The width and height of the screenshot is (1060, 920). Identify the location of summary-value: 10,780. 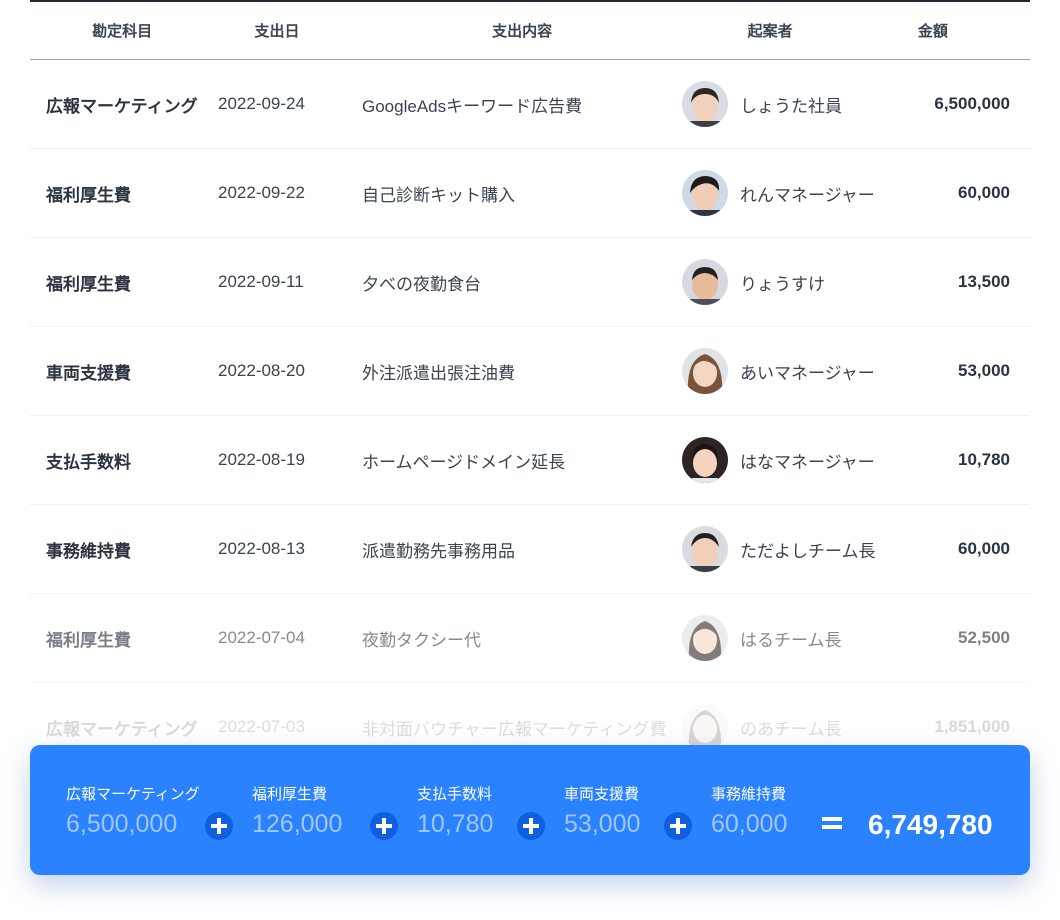
(455, 824).